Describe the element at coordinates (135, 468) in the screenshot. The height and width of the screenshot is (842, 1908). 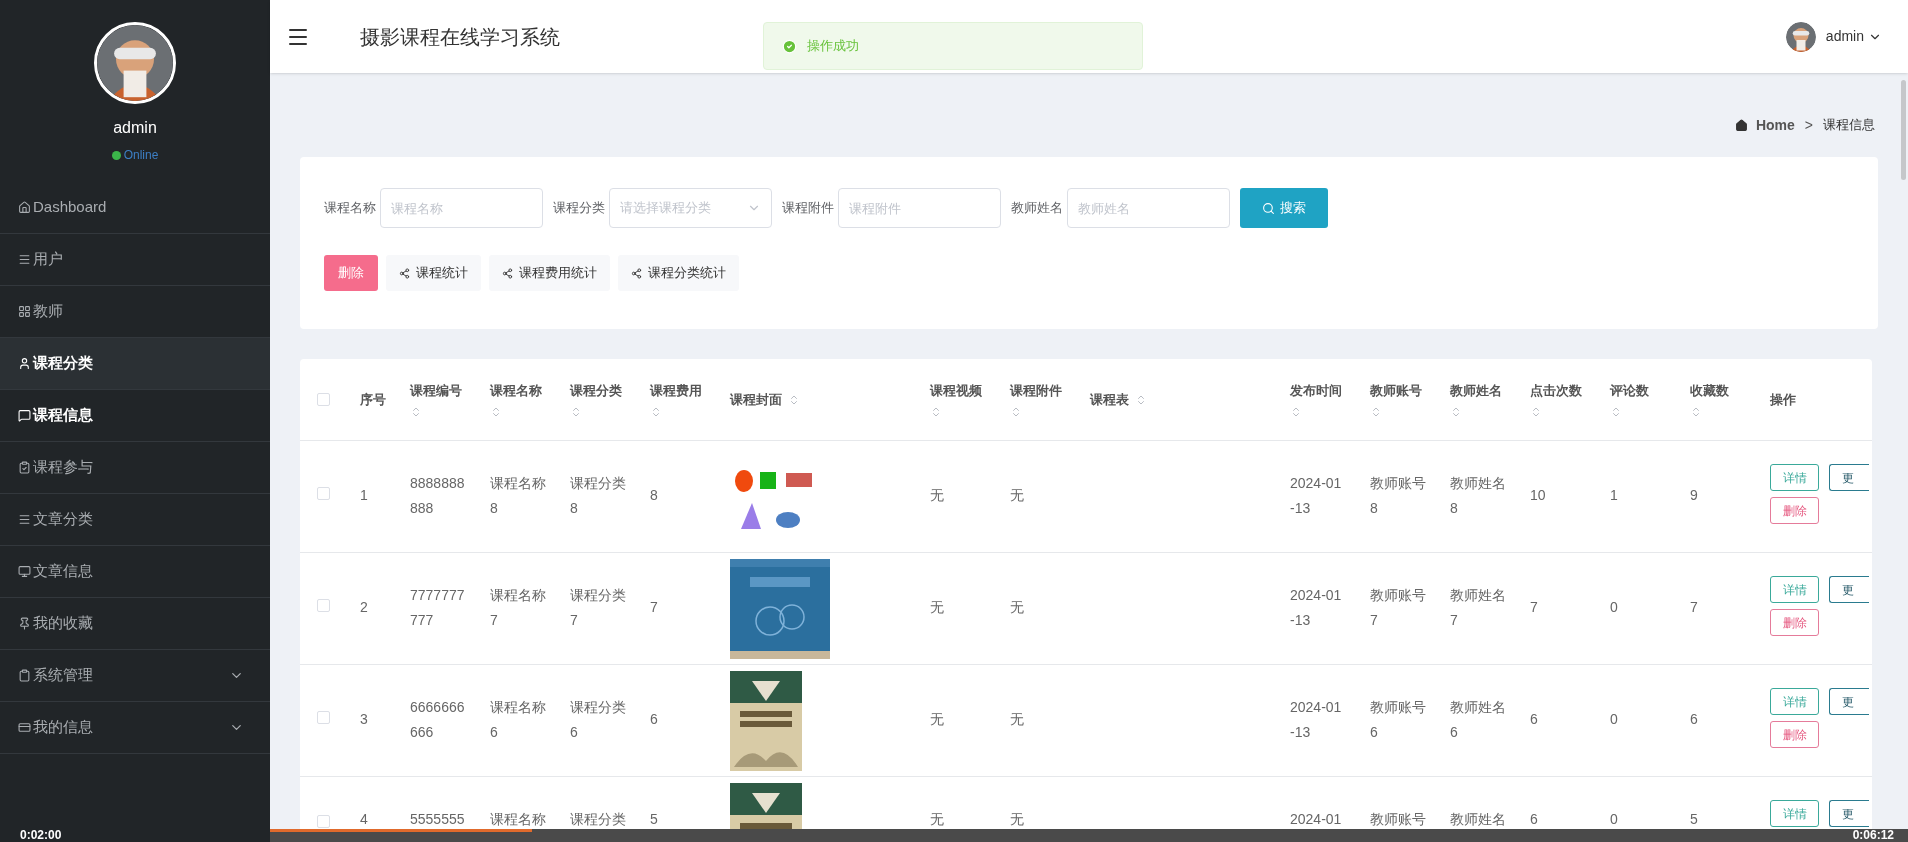
I see `sidebar-item: 课程参与` at that location.